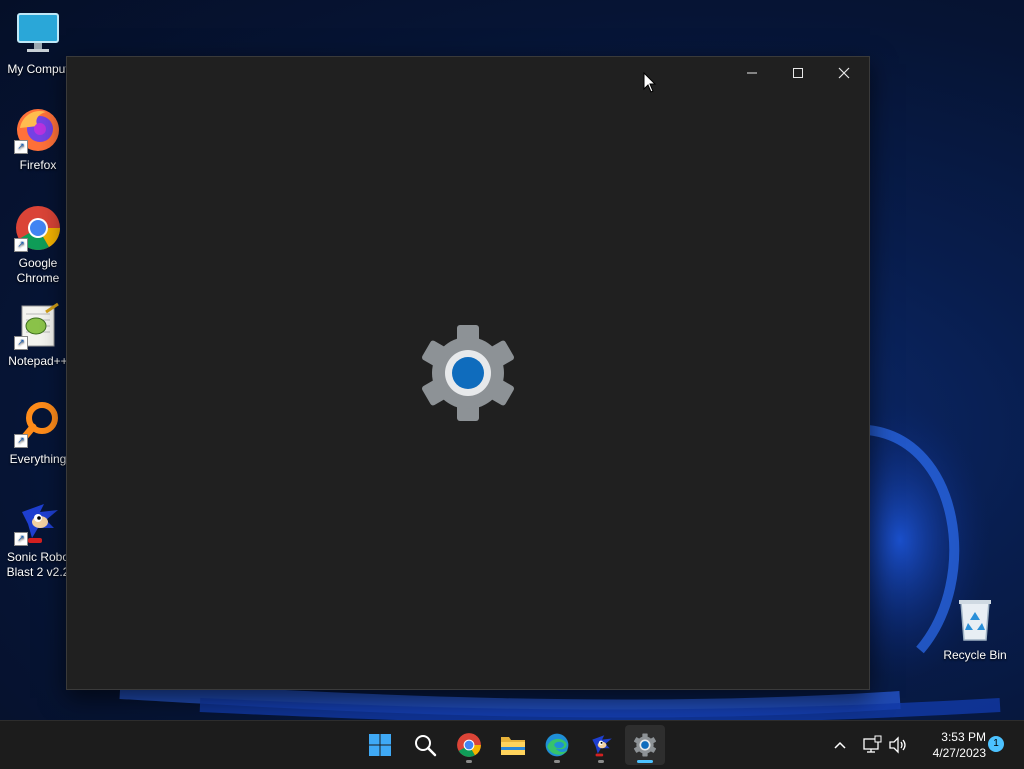 This screenshot has height=769, width=1024. I want to click on edge-icon, so click(557, 745).